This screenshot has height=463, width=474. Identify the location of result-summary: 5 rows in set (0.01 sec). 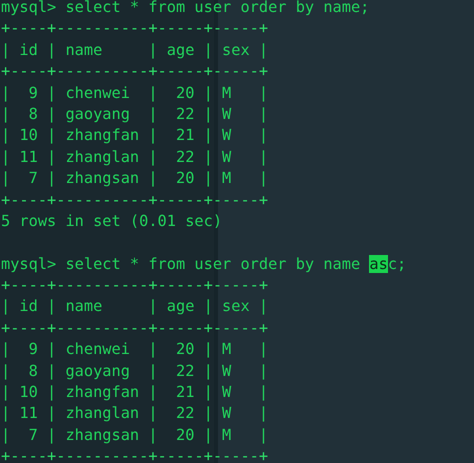
(111, 221).